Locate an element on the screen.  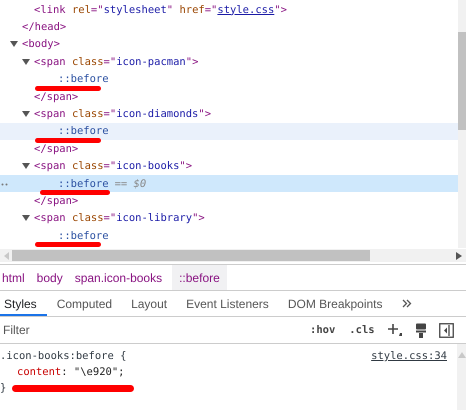
closing-brace: } is located at coordinates (3, 388).